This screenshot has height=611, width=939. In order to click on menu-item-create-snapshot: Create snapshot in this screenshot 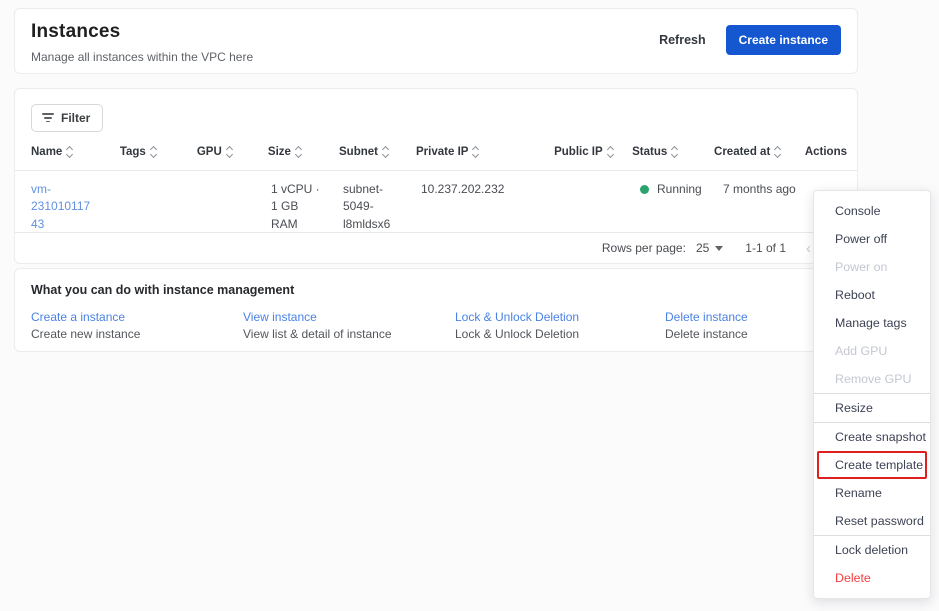, I will do `click(872, 437)`.